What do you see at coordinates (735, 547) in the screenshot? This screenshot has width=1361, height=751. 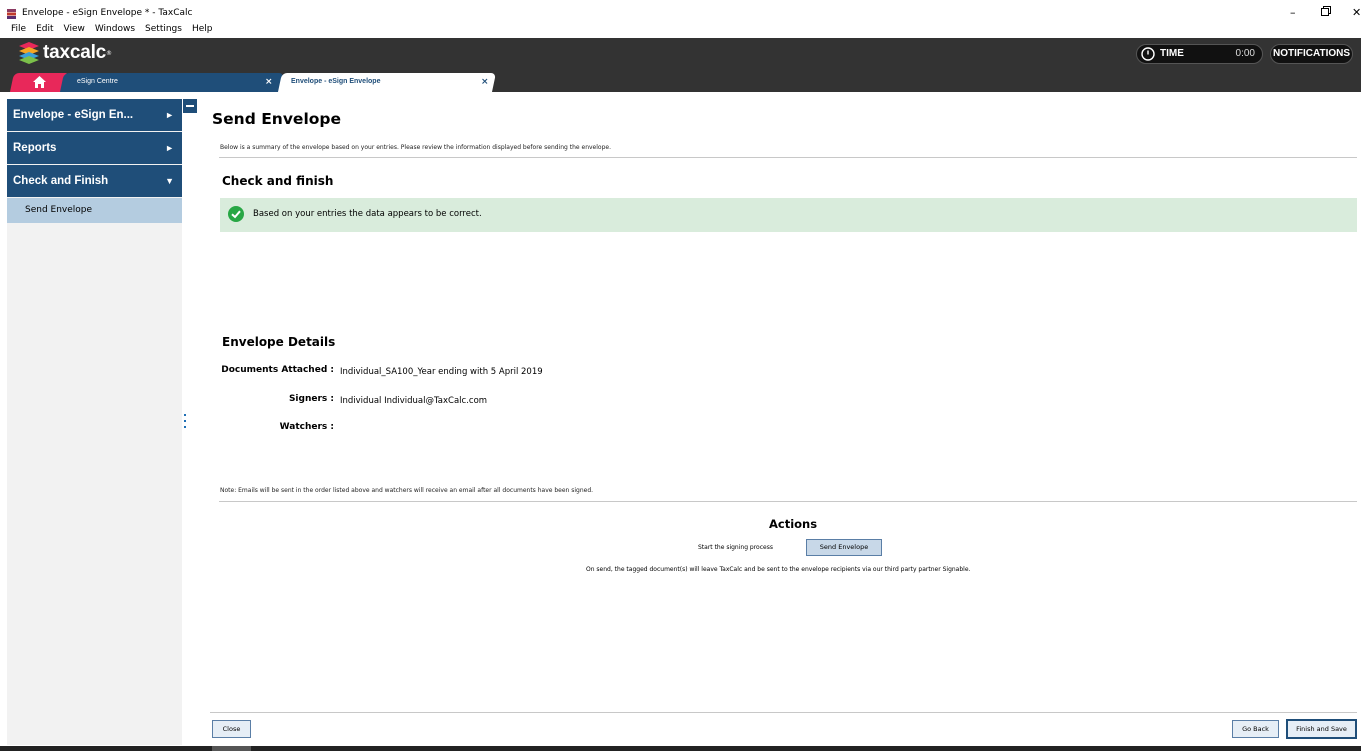 I see `start-signing-label: Start the signing process` at bounding box center [735, 547].